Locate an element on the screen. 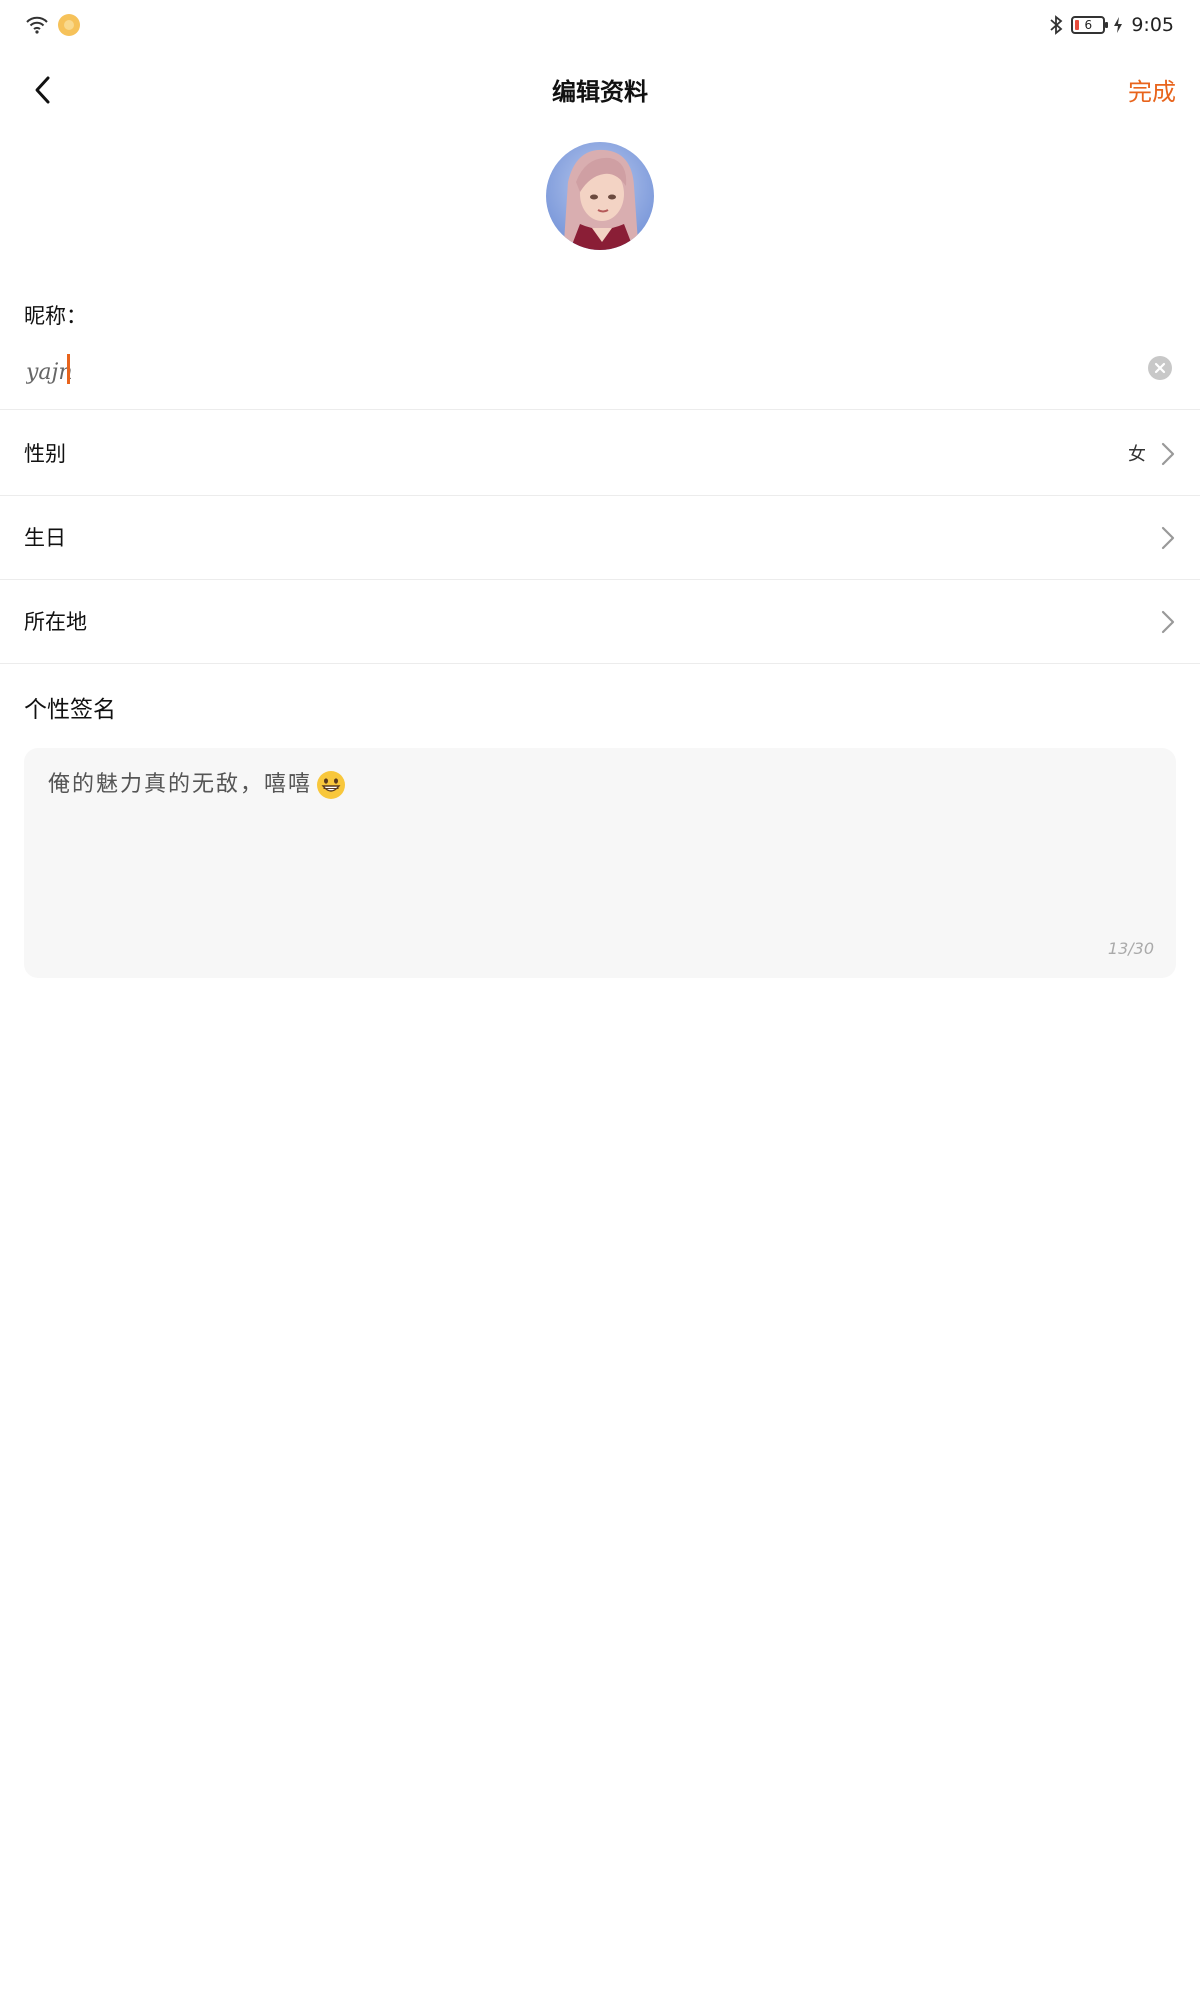 This screenshot has height=2000, width=1200. gender-value: 女 is located at coordinates (1137, 454).